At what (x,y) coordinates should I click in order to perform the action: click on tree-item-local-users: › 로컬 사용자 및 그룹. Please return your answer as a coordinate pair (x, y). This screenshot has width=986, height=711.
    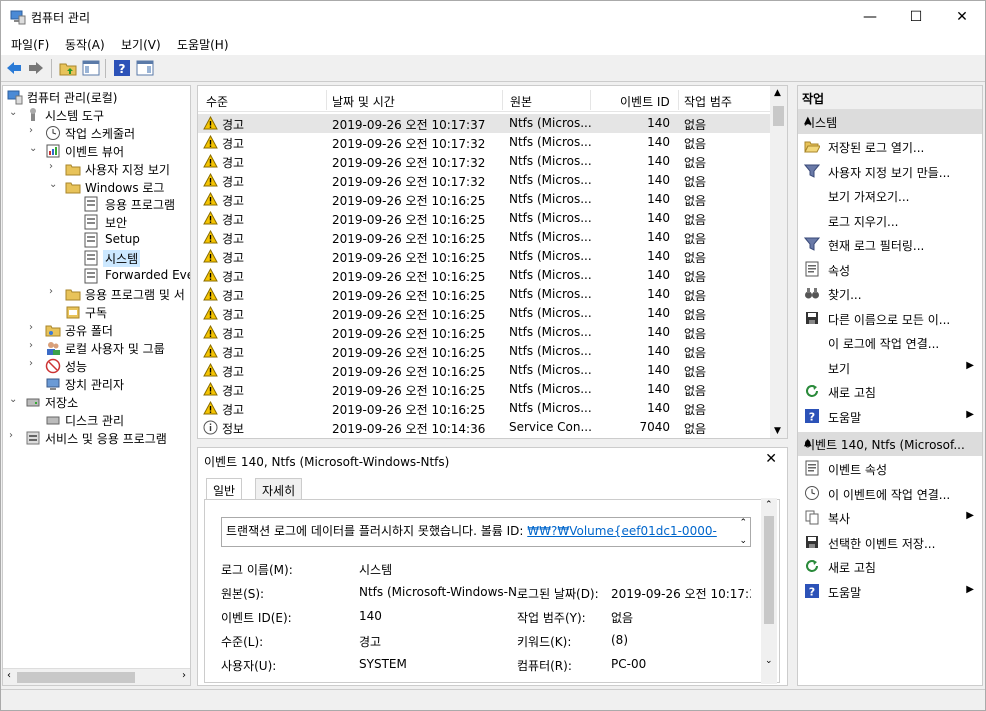
    Looking at the image, I should click on (109, 348).